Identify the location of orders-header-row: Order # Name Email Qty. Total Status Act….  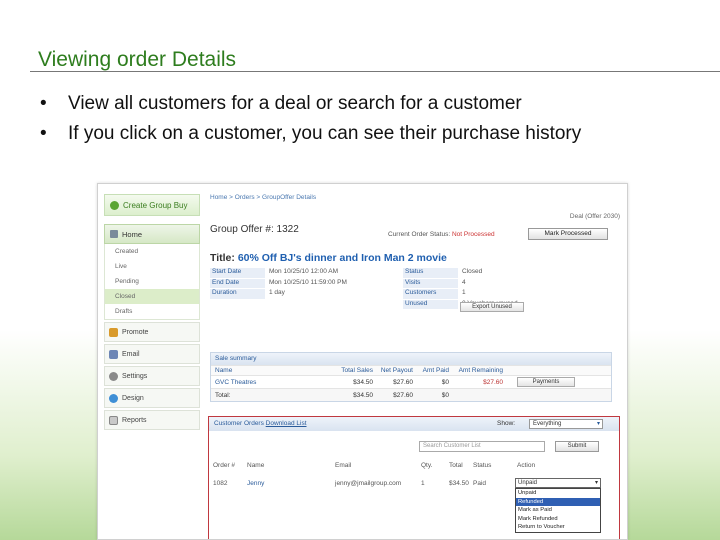
(414, 465).